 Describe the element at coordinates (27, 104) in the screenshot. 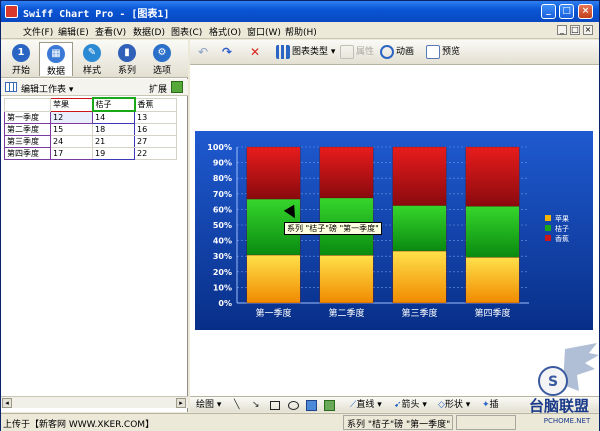

I see `header-cell` at that location.